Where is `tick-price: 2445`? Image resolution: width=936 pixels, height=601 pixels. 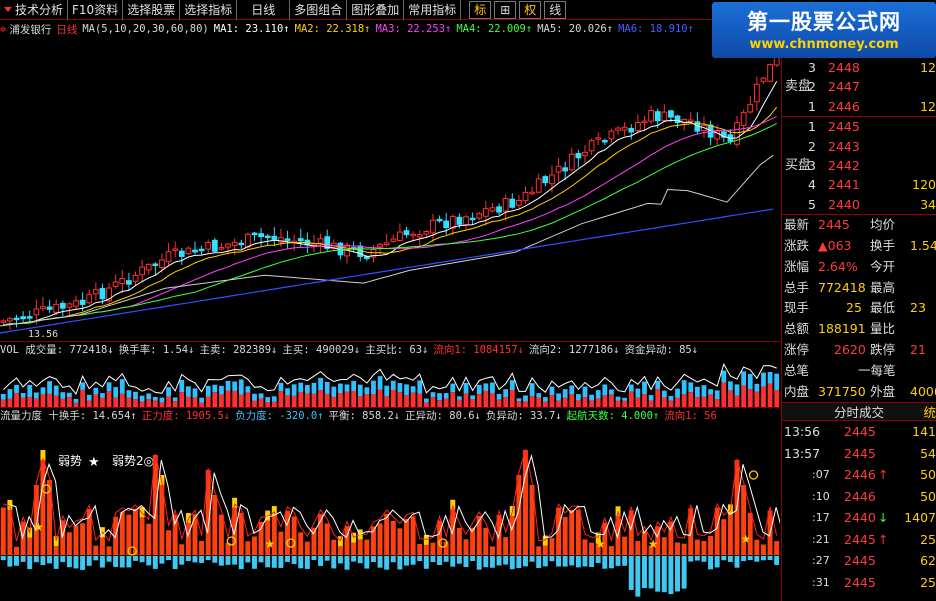
tick-price: 2445 is located at coordinates (860, 453).